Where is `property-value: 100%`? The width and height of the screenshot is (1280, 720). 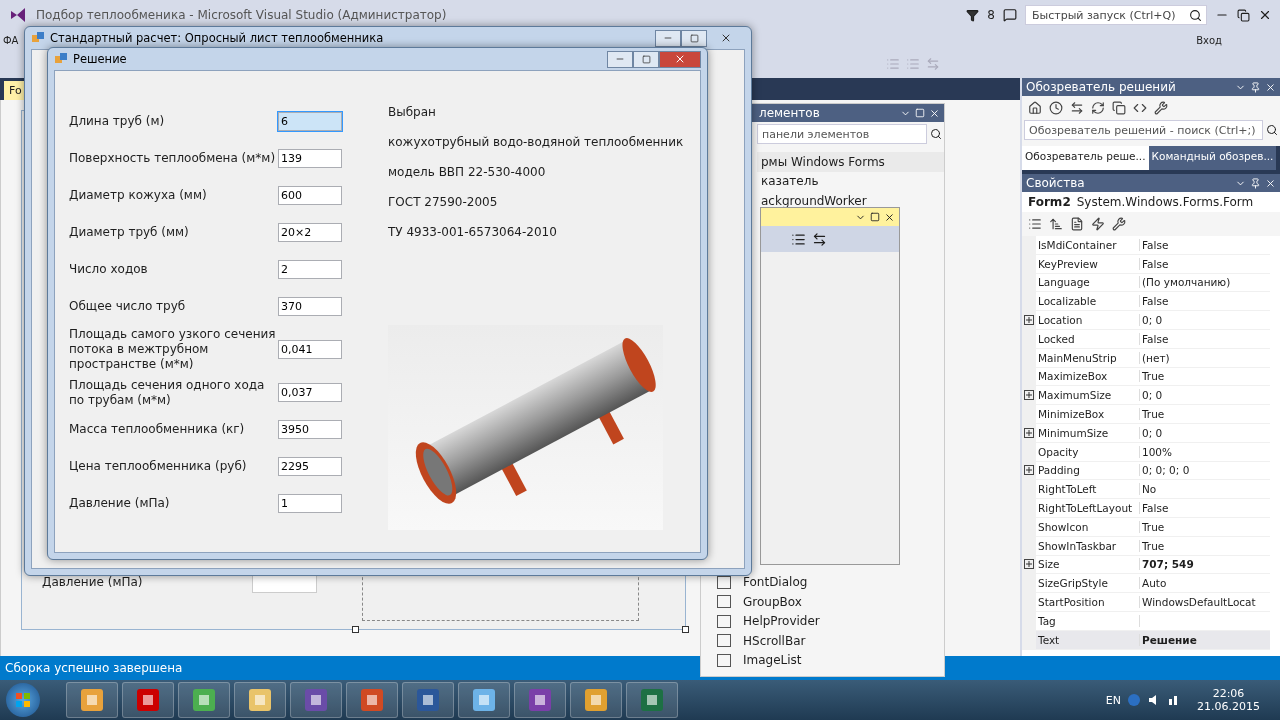
property-value: 100% is located at coordinates (1205, 451).